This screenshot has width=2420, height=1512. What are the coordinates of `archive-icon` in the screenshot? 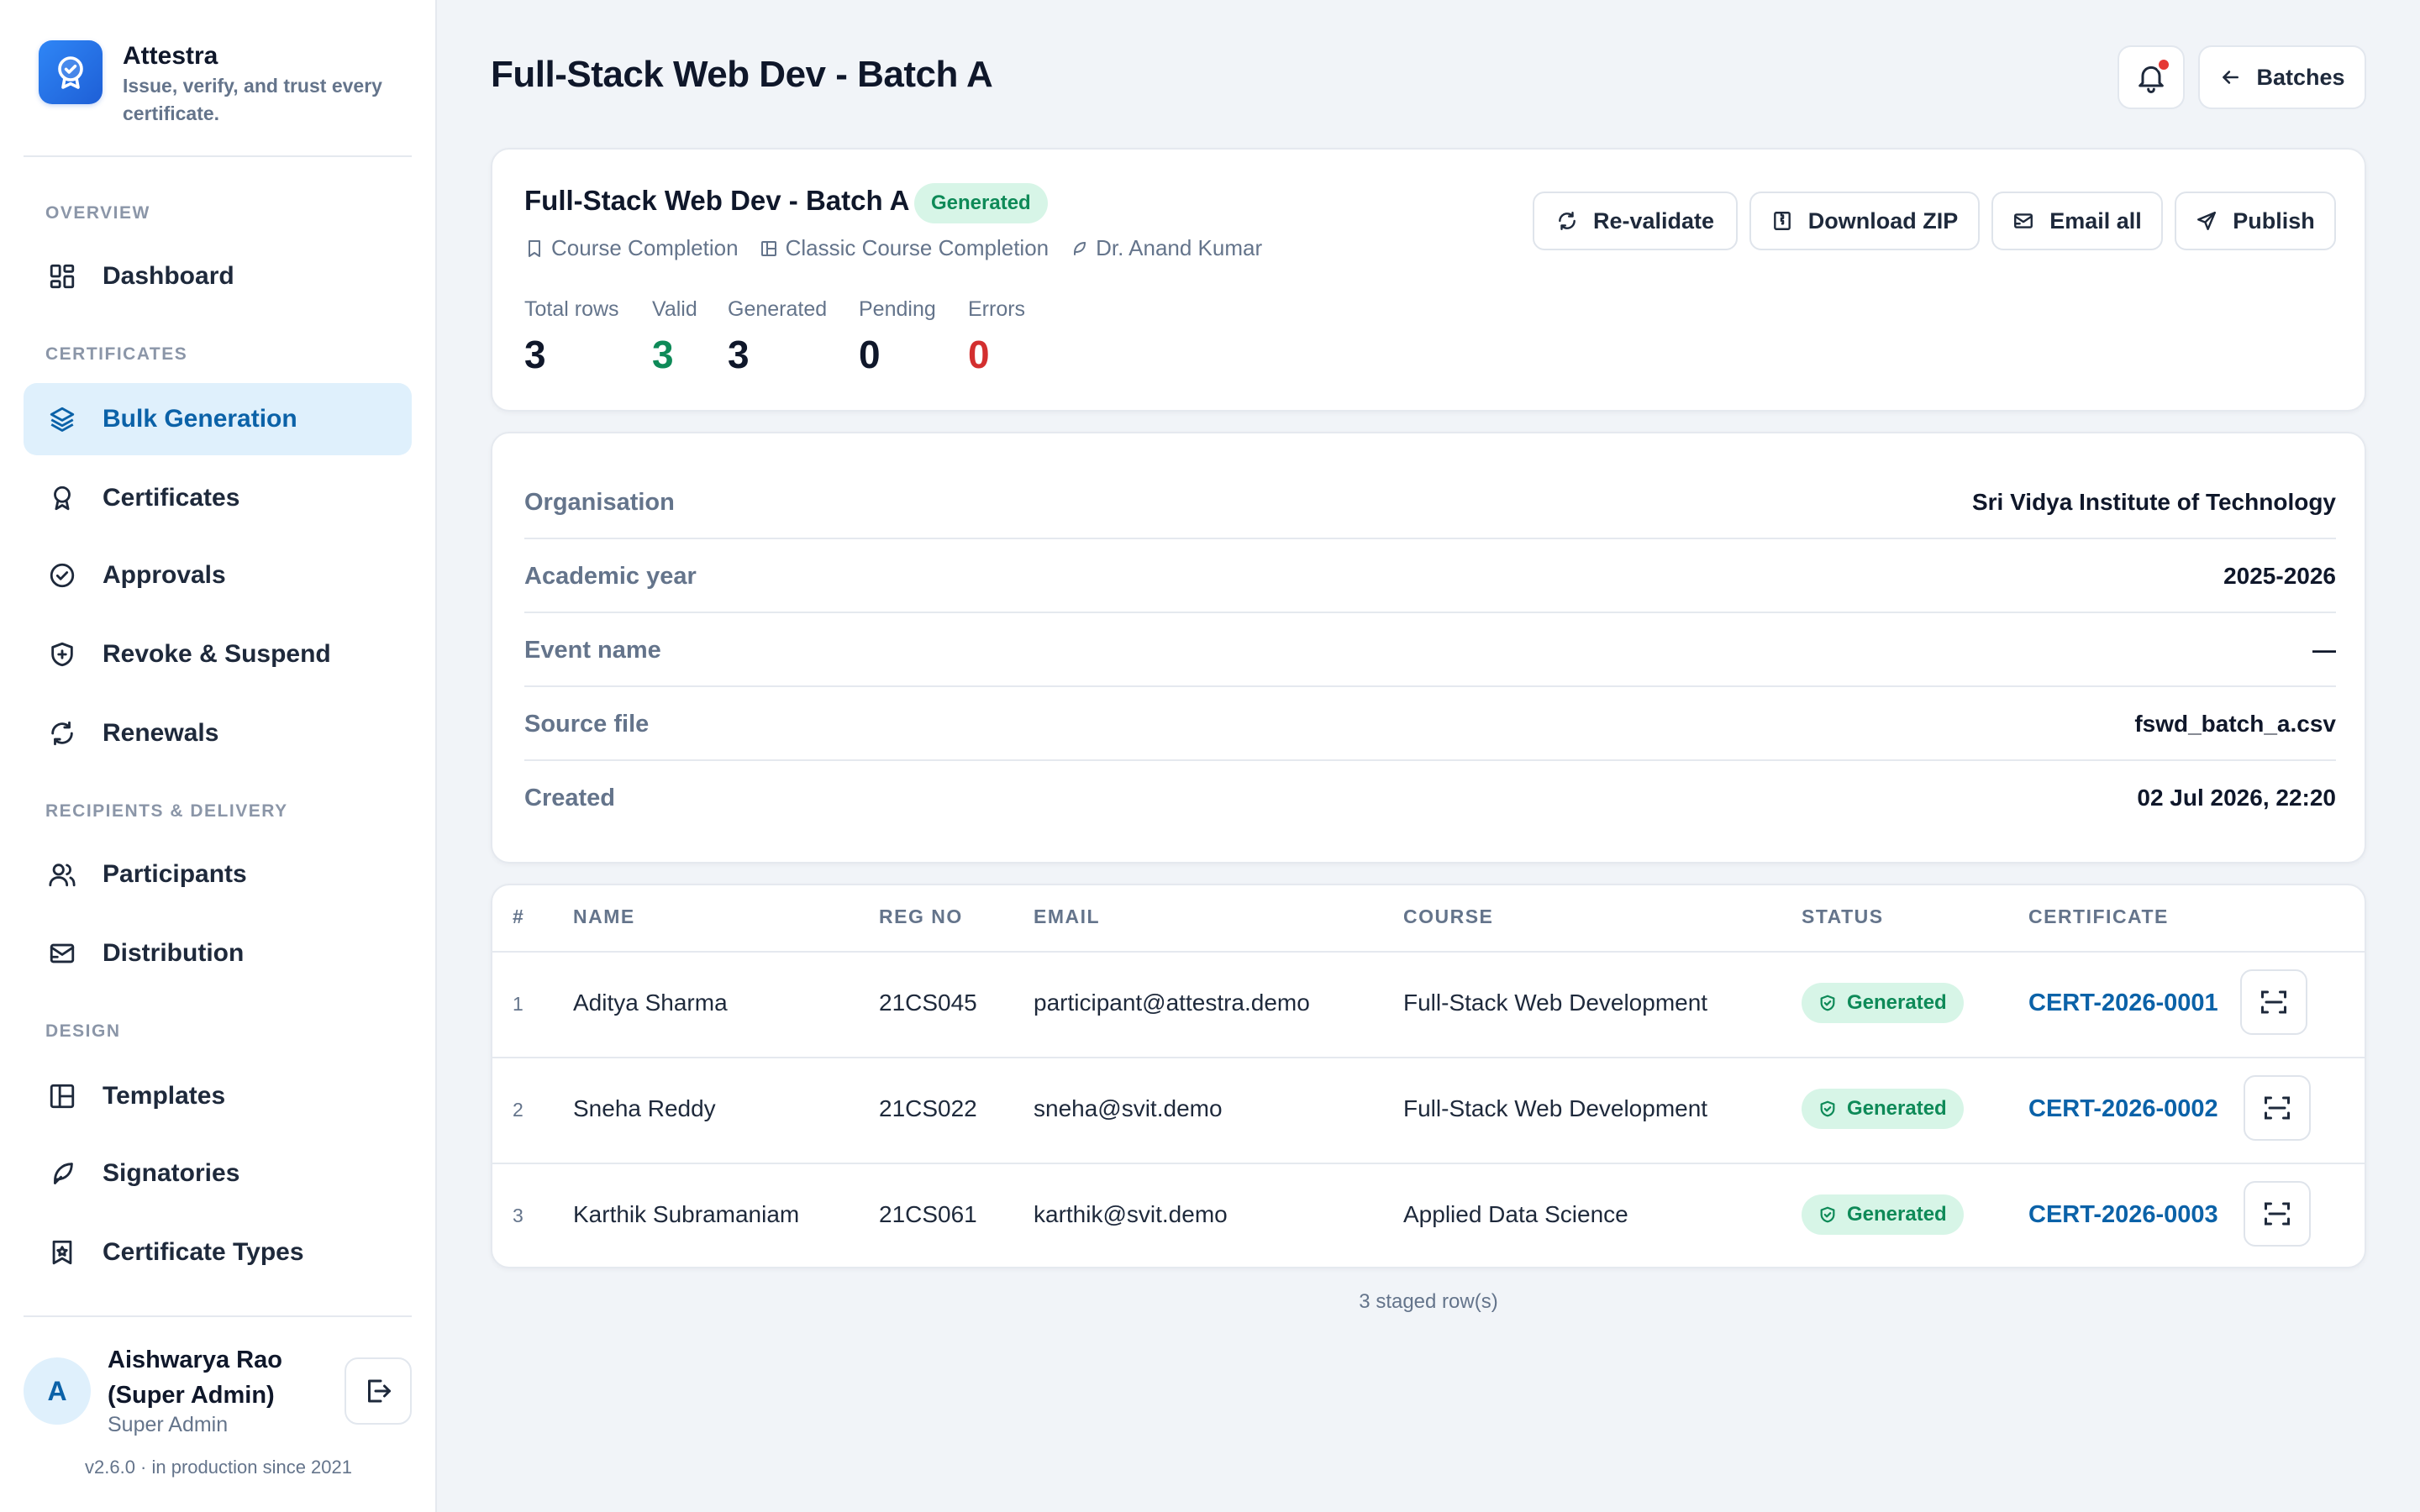 It's located at (1782, 221).